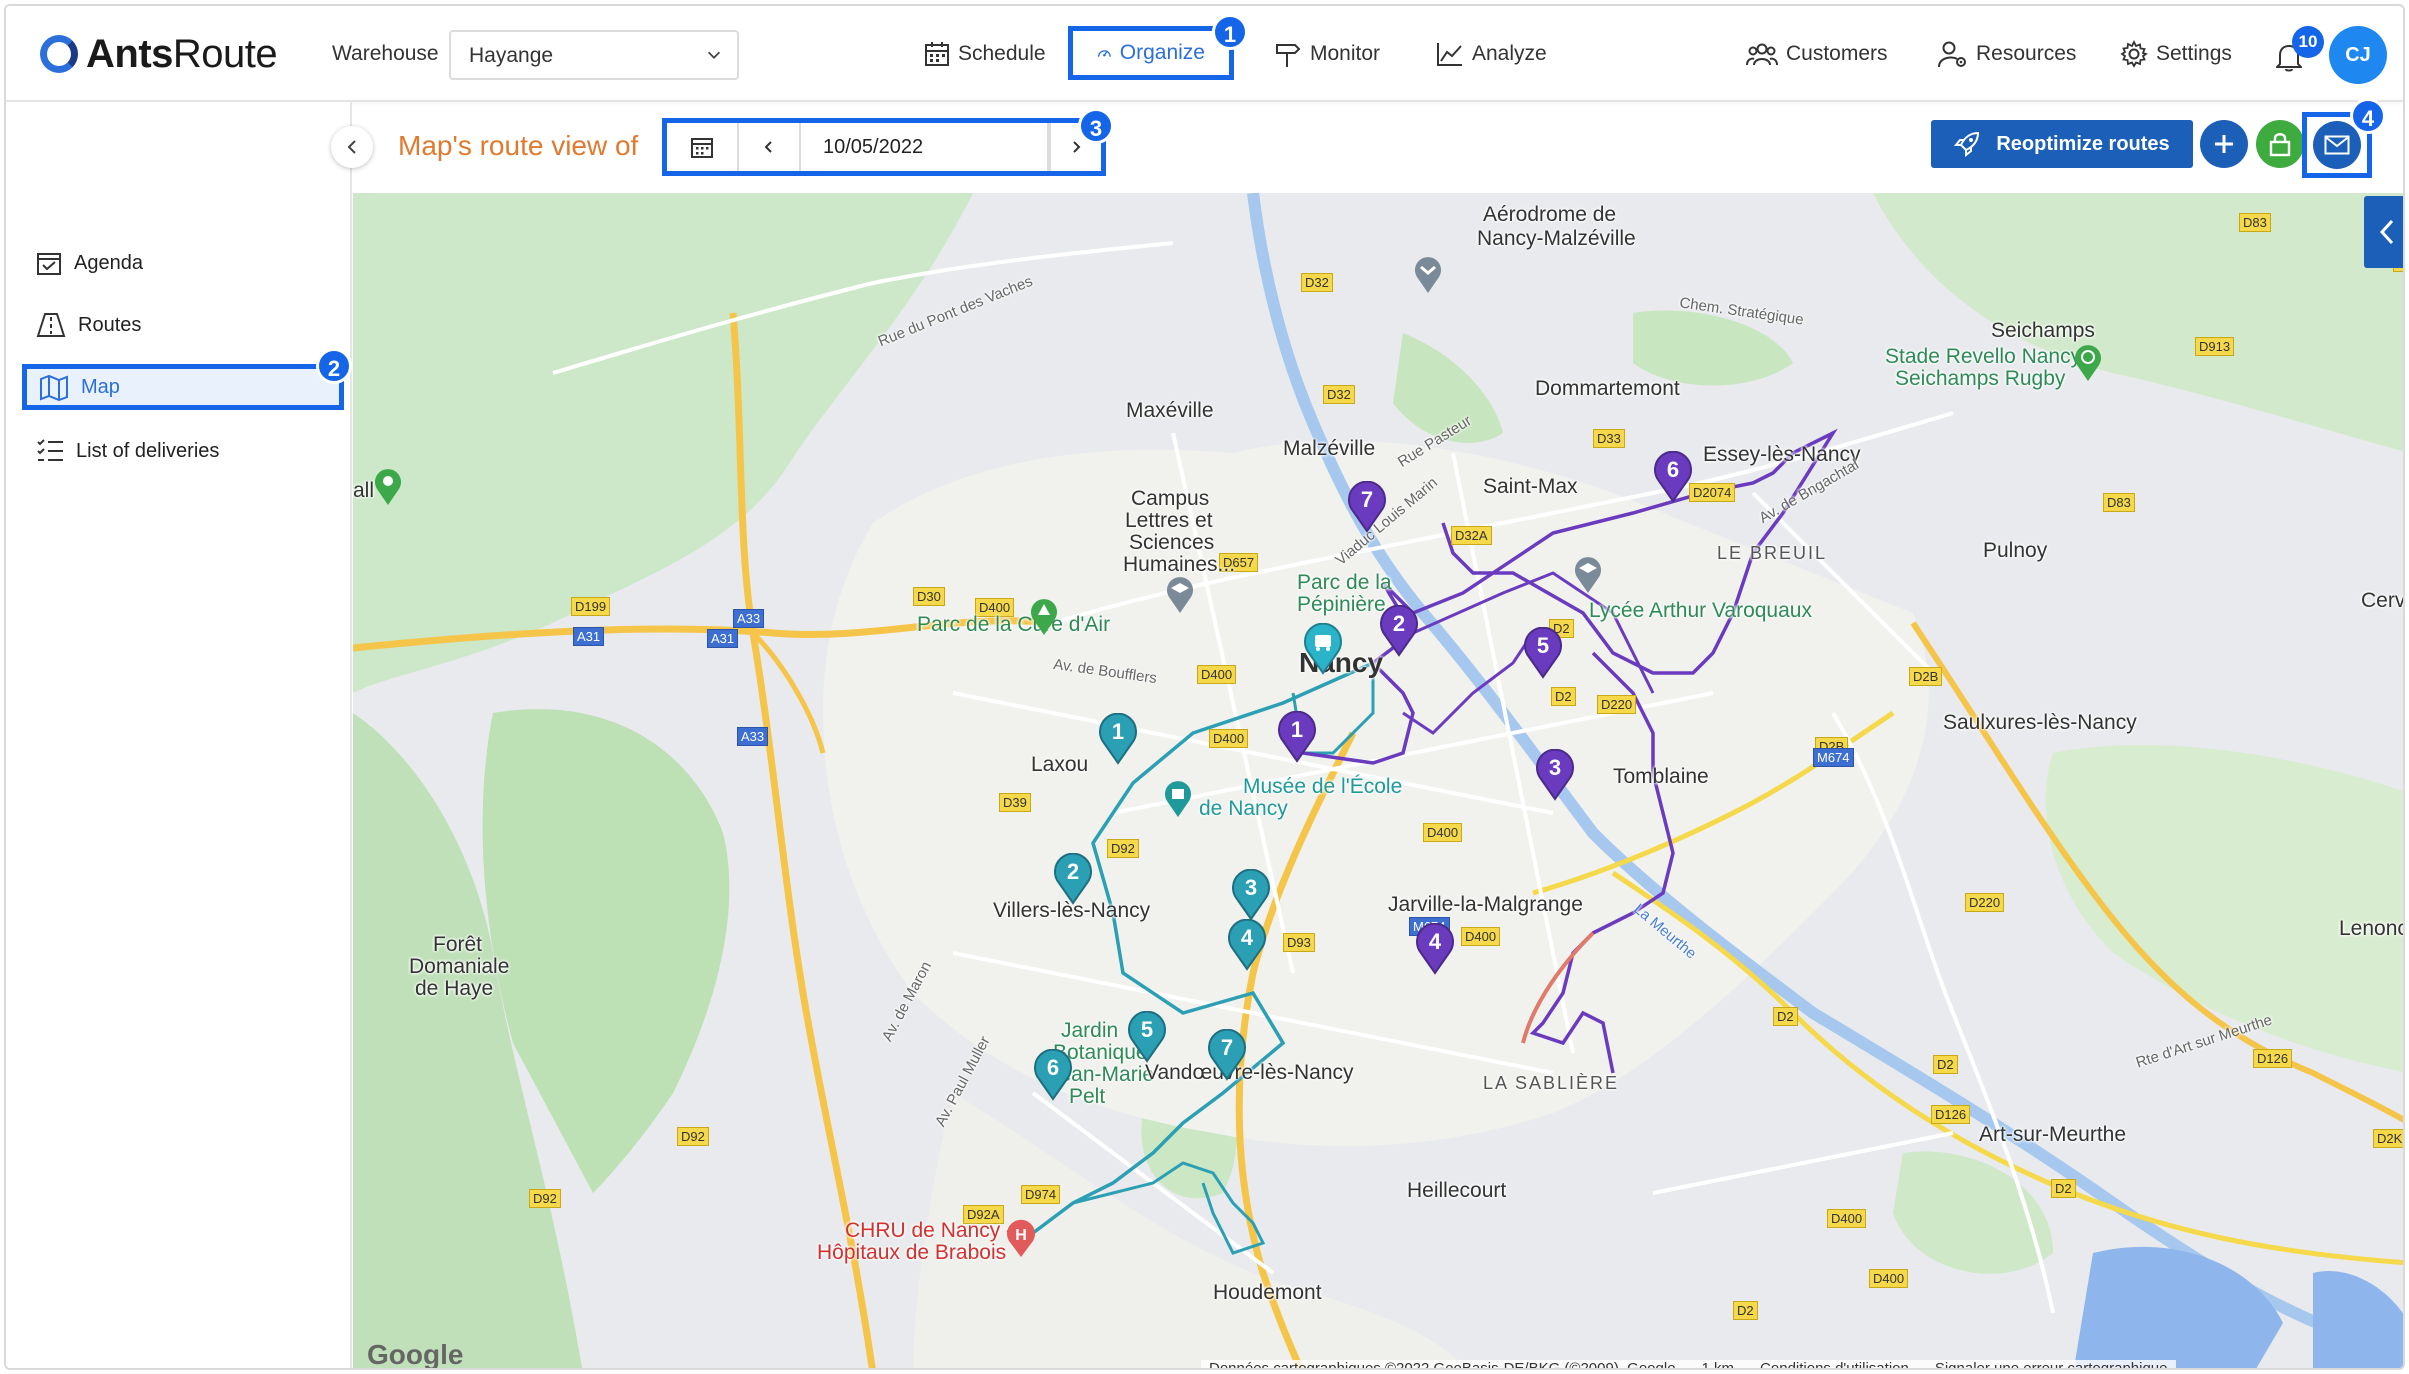  What do you see at coordinates (1104, 53) in the screenshot?
I see `gauge-icon` at bounding box center [1104, 53].